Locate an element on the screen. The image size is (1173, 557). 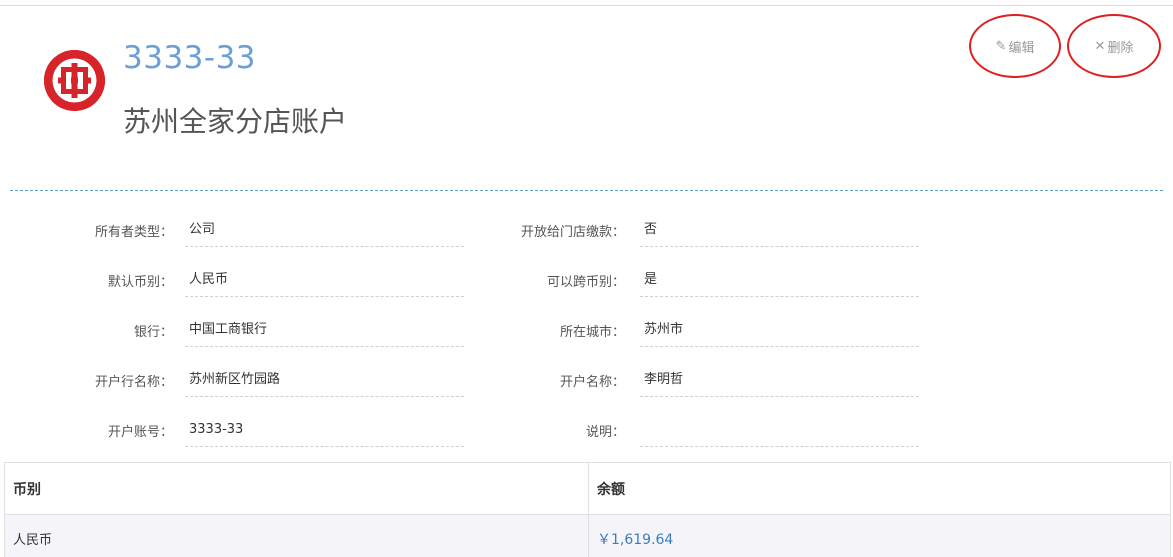
delete-button-label: 删除 is located at coordinates (1120, 48).